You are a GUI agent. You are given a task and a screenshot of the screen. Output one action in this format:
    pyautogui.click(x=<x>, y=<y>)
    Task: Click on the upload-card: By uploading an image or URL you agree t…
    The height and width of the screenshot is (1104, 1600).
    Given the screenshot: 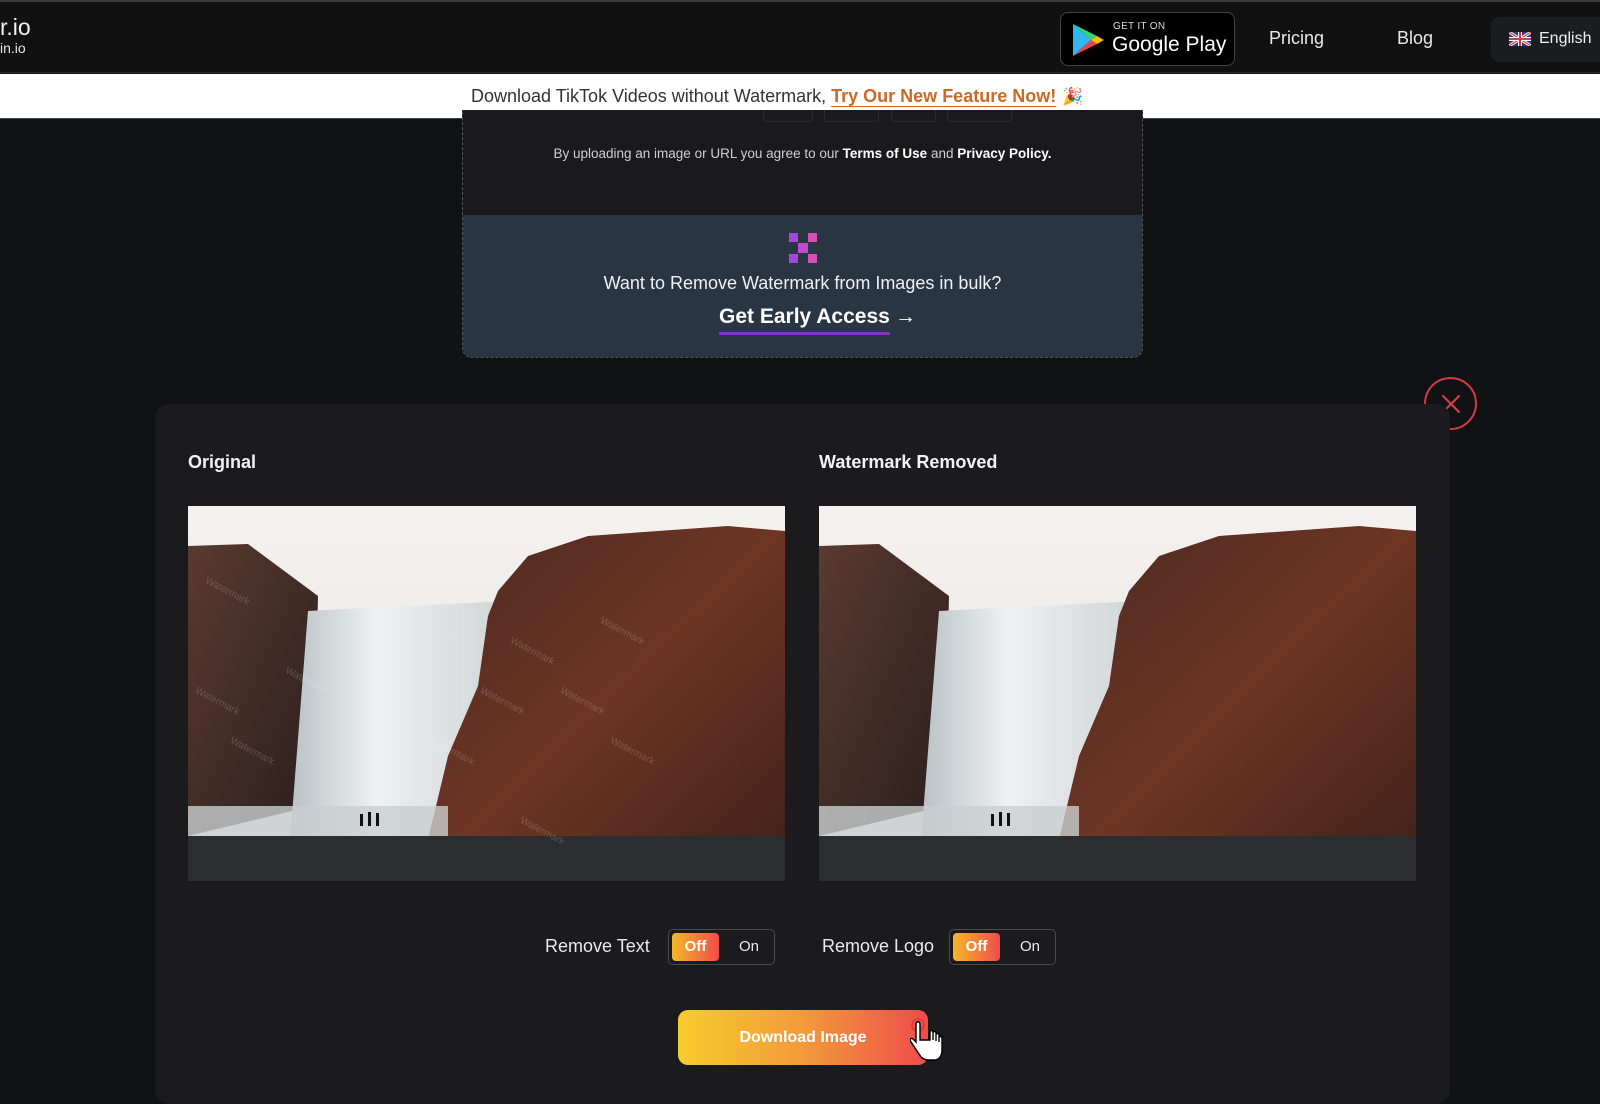 What is the action you would take?
    pyautogui.click(x=802, y=234)
    